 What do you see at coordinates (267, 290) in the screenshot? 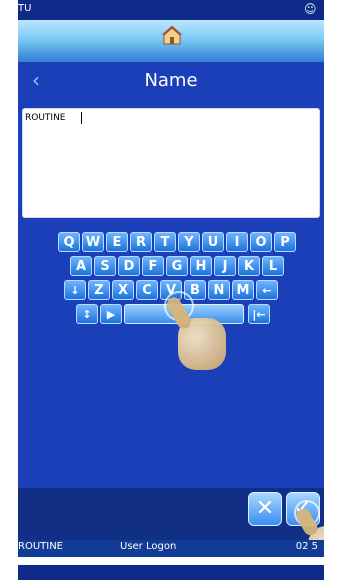
I see `backspace-key: ←` at bounding box center [267, 290].